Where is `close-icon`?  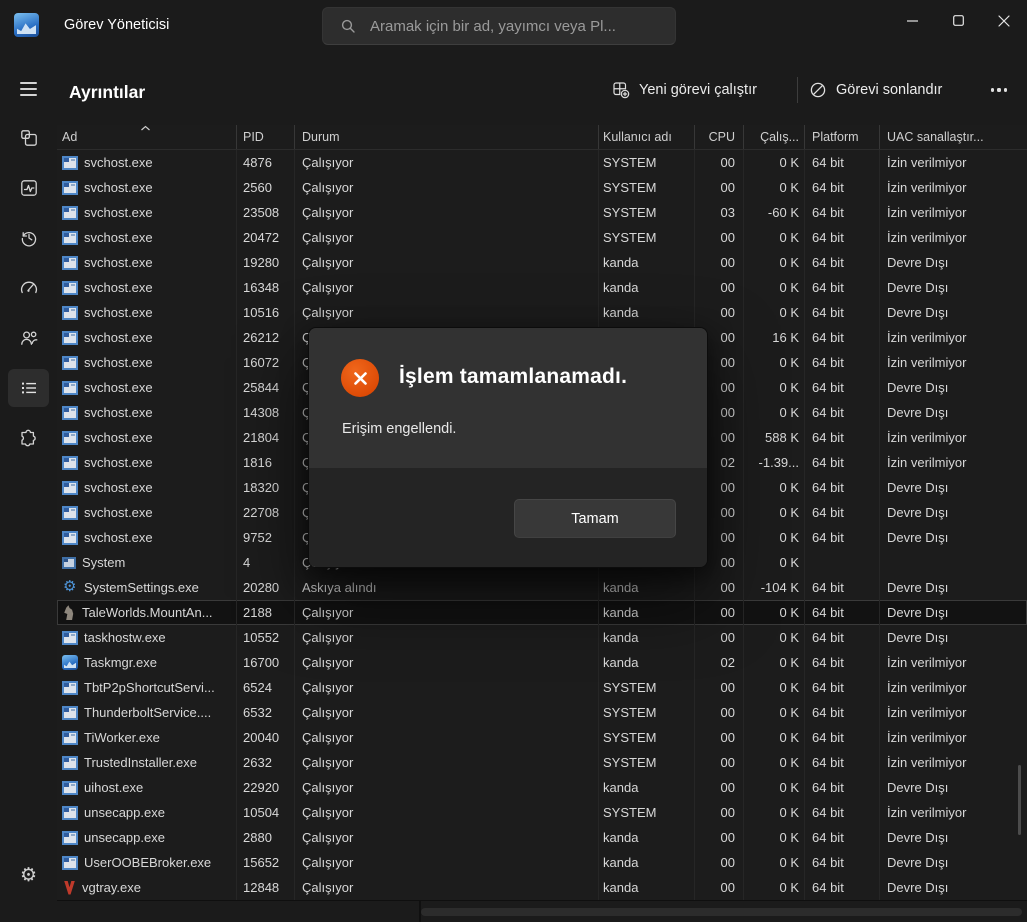
close-icon is located at coordinates (1004, 20).